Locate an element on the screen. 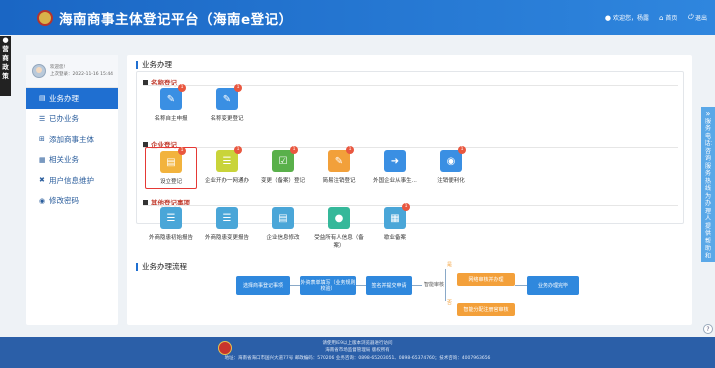 Image resolution: width=715 pixels, height=368 pixels. service-label: 设立登记 is located at coordinates (170, 182).